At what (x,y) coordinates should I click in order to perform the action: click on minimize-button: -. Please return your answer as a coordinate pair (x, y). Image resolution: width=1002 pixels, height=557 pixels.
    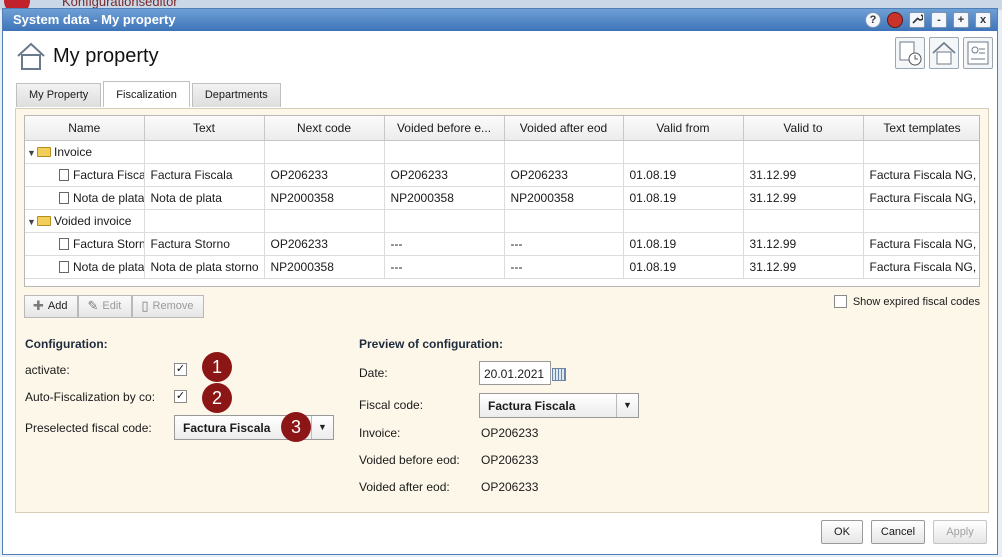
    Looking at the image, I should click on (939, 20).